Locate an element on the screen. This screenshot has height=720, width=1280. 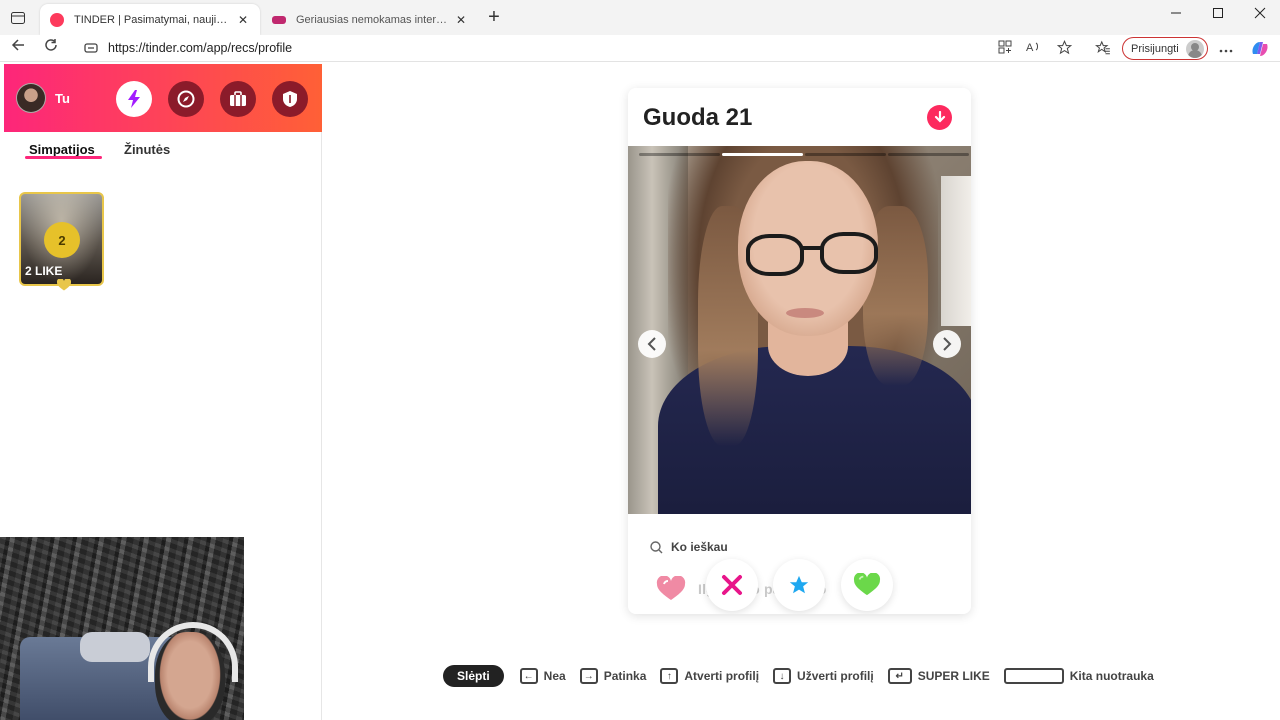
url-text: https://tinder.com/app/recs/profile is located at coordinates (200, 48).